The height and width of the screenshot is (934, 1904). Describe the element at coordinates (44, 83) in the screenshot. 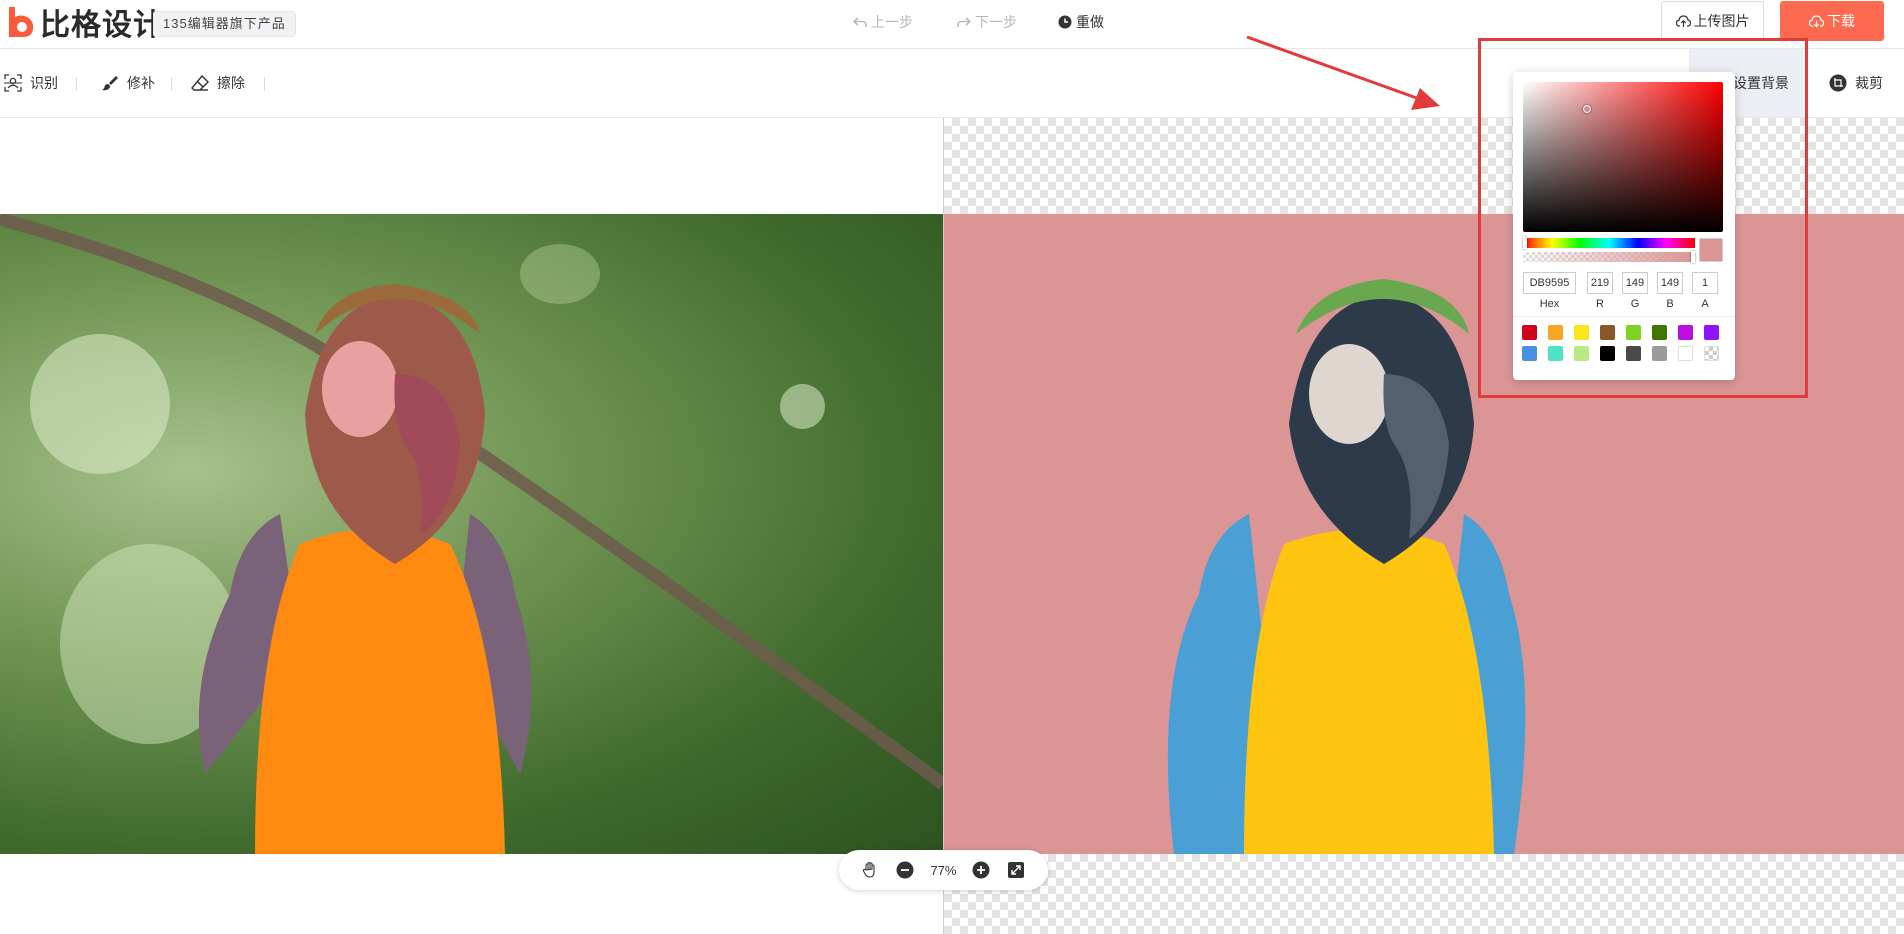

I see `identify-label: 识别` at that location.